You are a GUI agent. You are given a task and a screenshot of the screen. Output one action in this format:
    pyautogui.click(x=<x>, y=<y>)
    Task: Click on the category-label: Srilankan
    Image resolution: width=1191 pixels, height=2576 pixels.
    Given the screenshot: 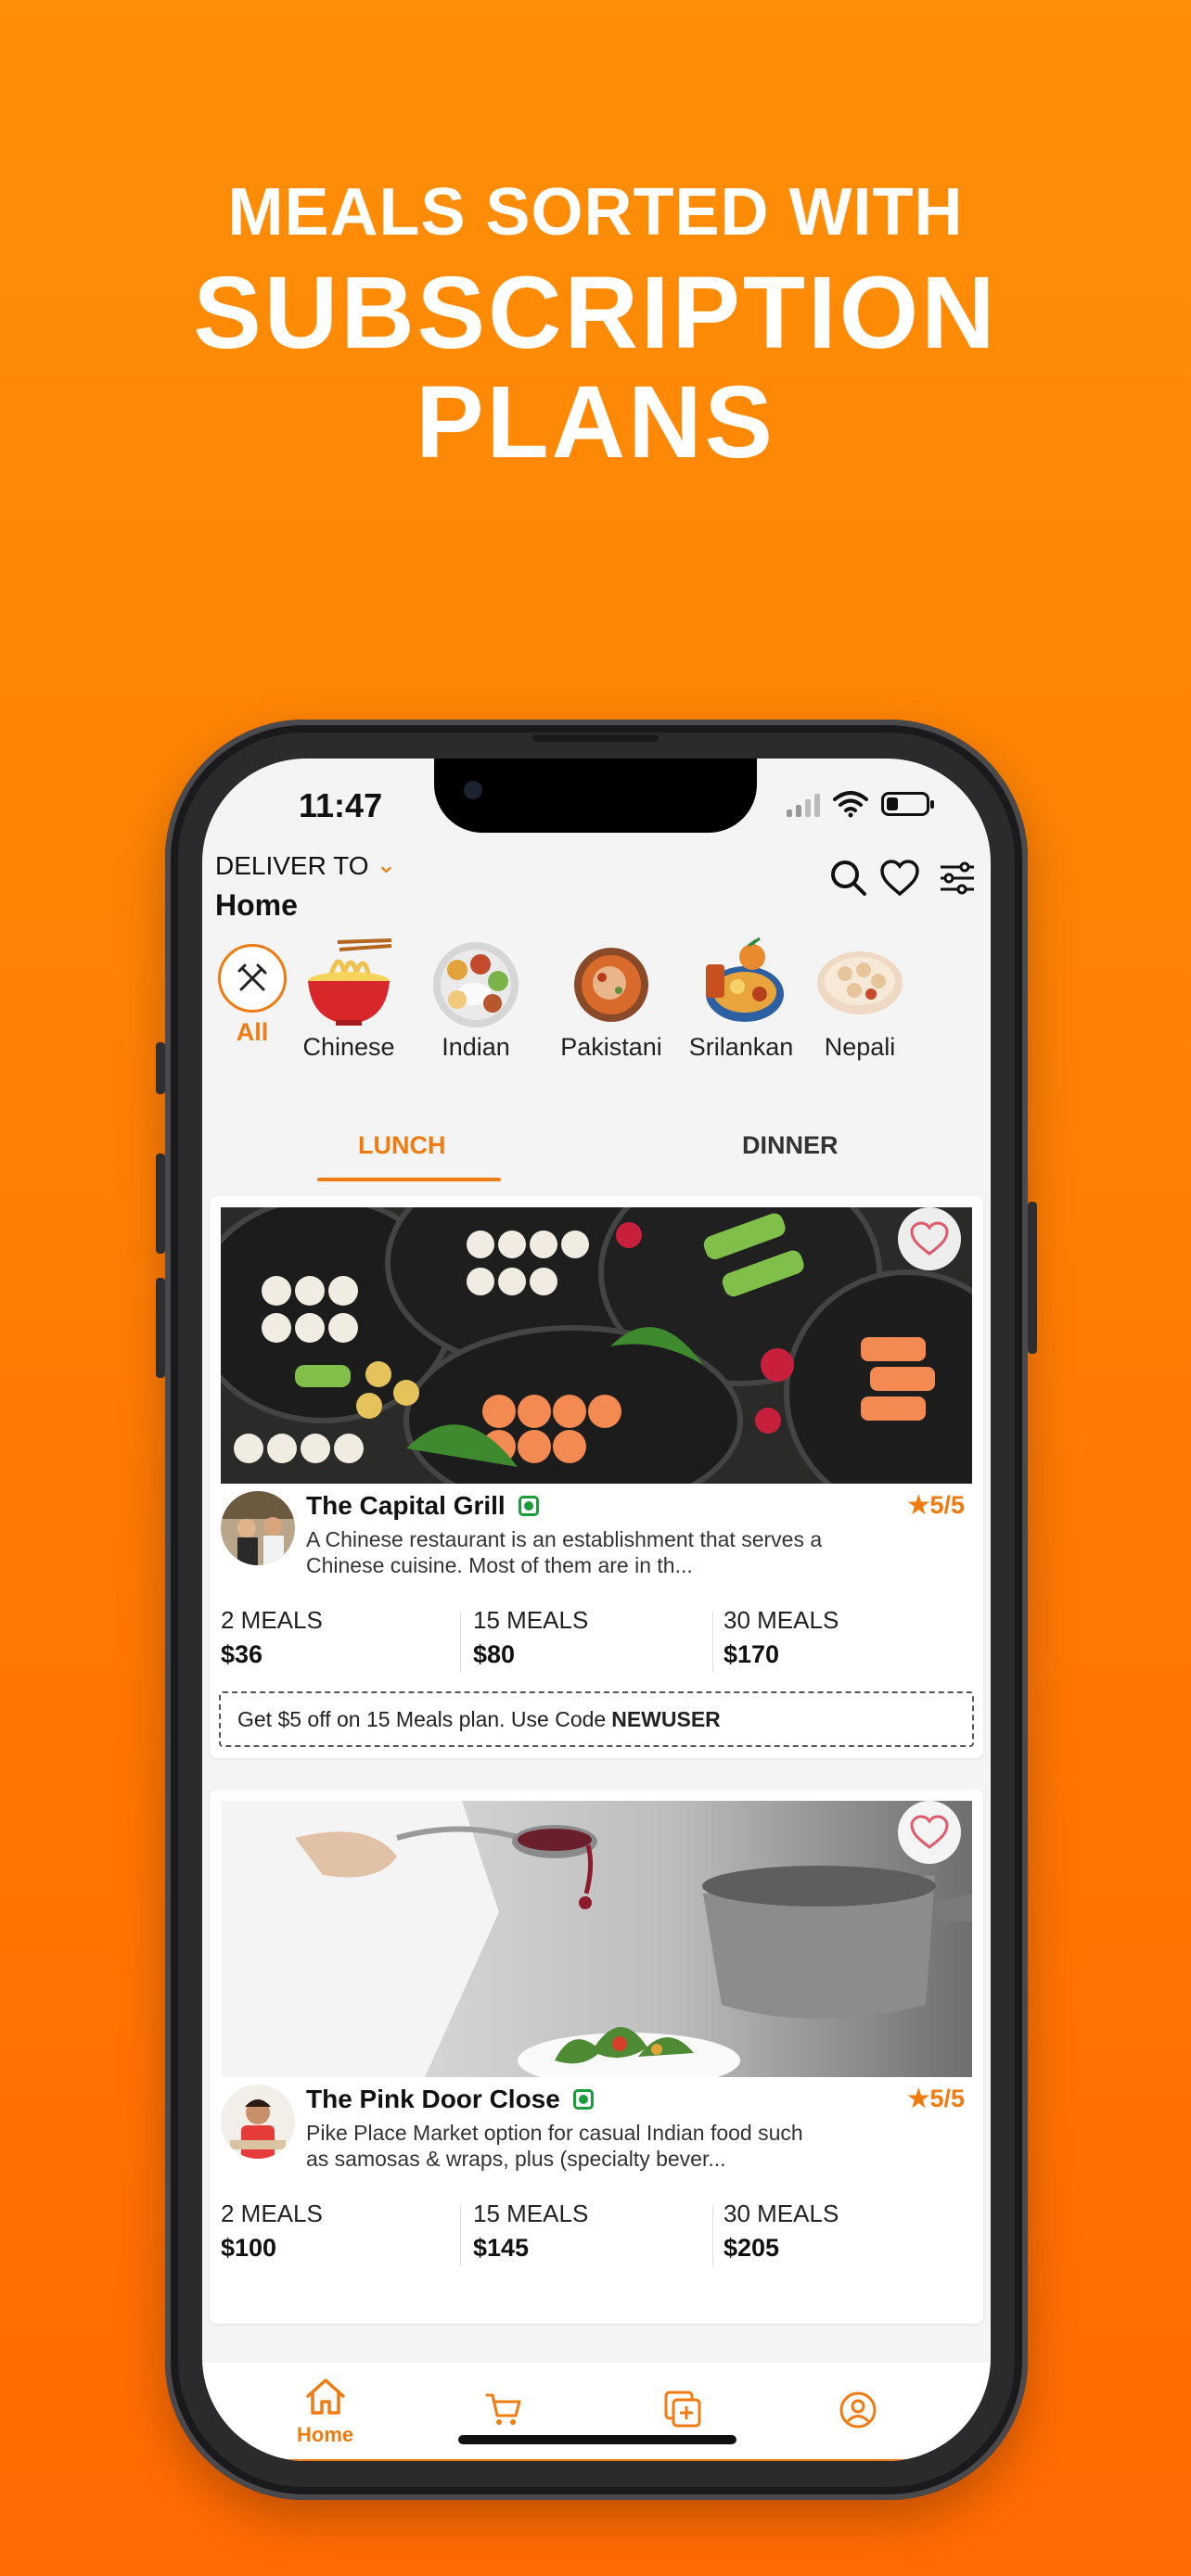 What is the action you would take?
    pyautogui.click(x=741, y=1047)
    